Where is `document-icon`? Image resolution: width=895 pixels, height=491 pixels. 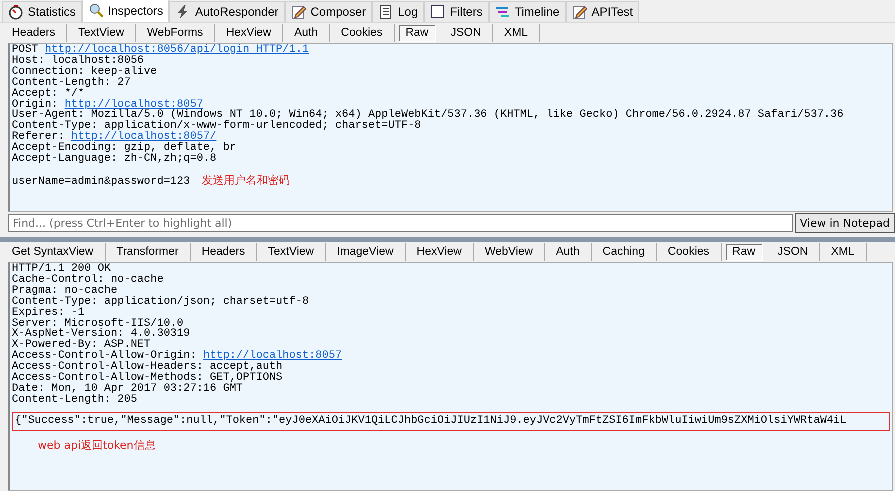 document-icon is located at coordinates (386, 12).